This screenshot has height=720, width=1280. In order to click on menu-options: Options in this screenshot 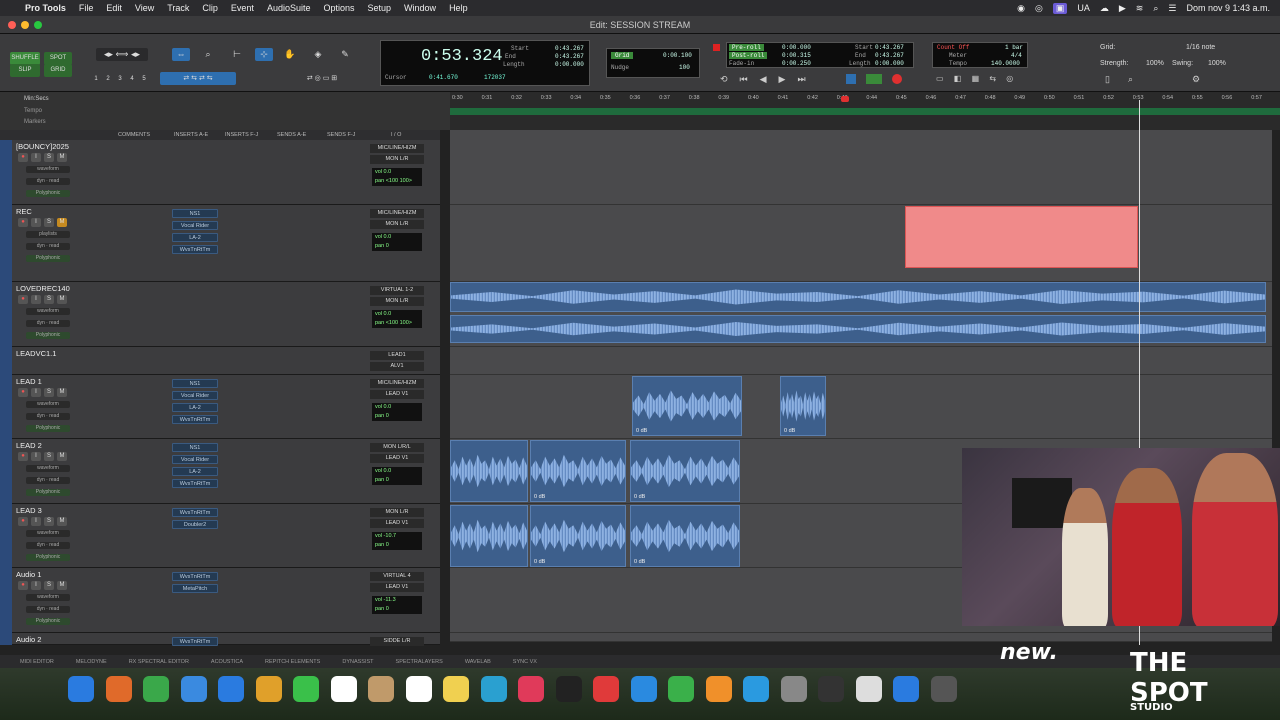, I will do `click(338, 8)`.